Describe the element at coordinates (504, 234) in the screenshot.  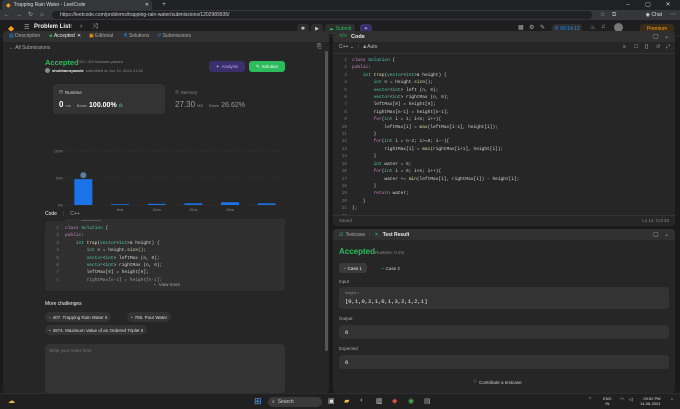
I see `test-tabs: ☑ Testcase | >_ Test Result ▢ ⌄` at that location.